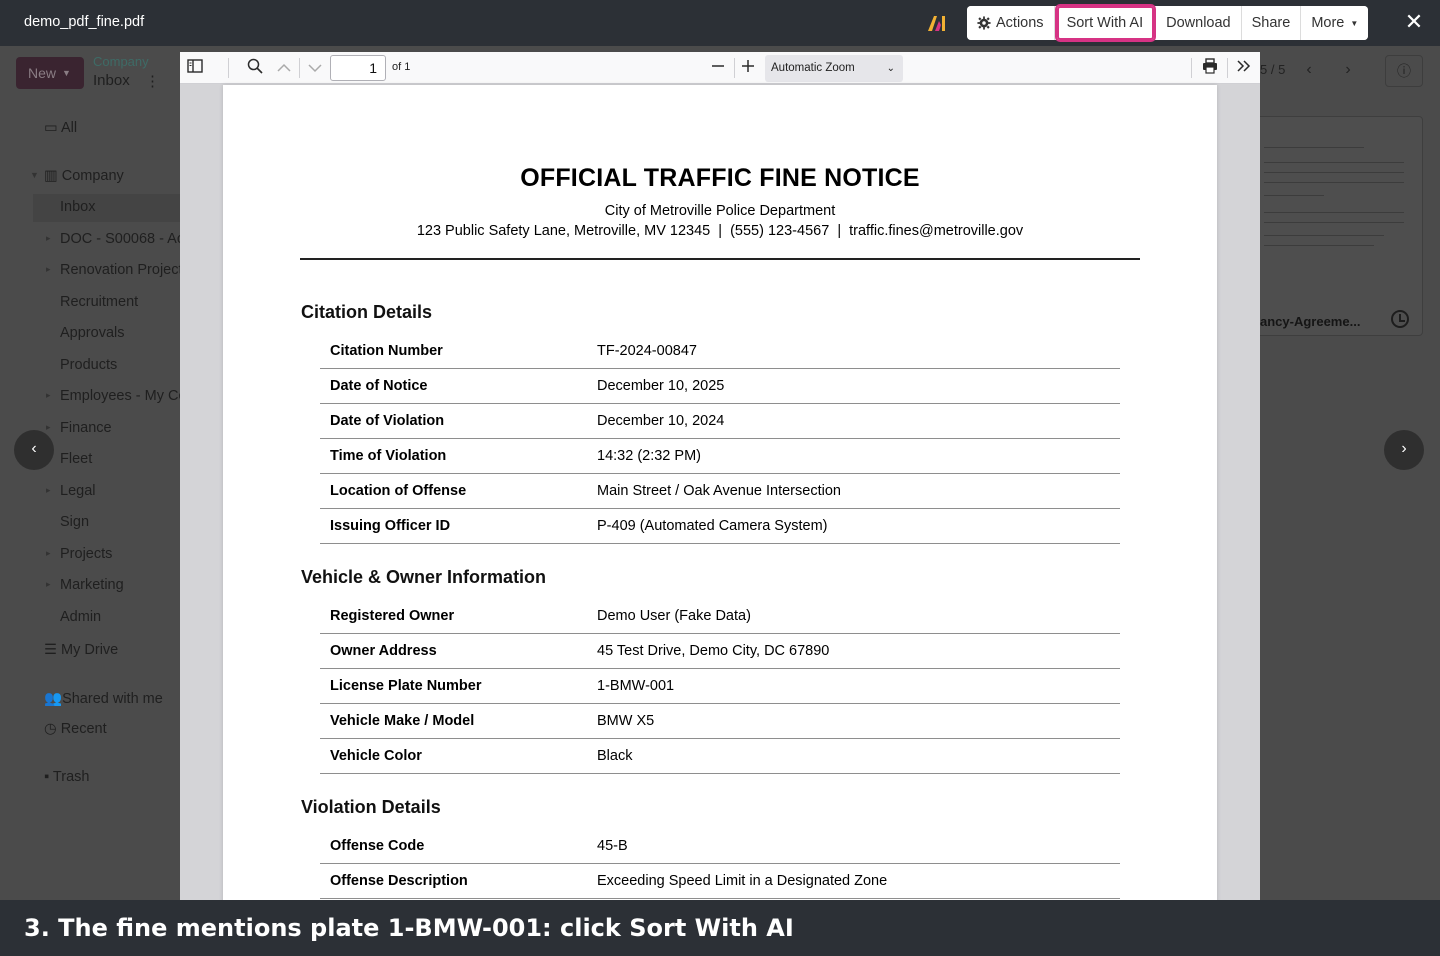 This screenshot has width=1440, height=956. I want to click on zoom-select: Automatic Zoom ⌄, so click(834, 68).